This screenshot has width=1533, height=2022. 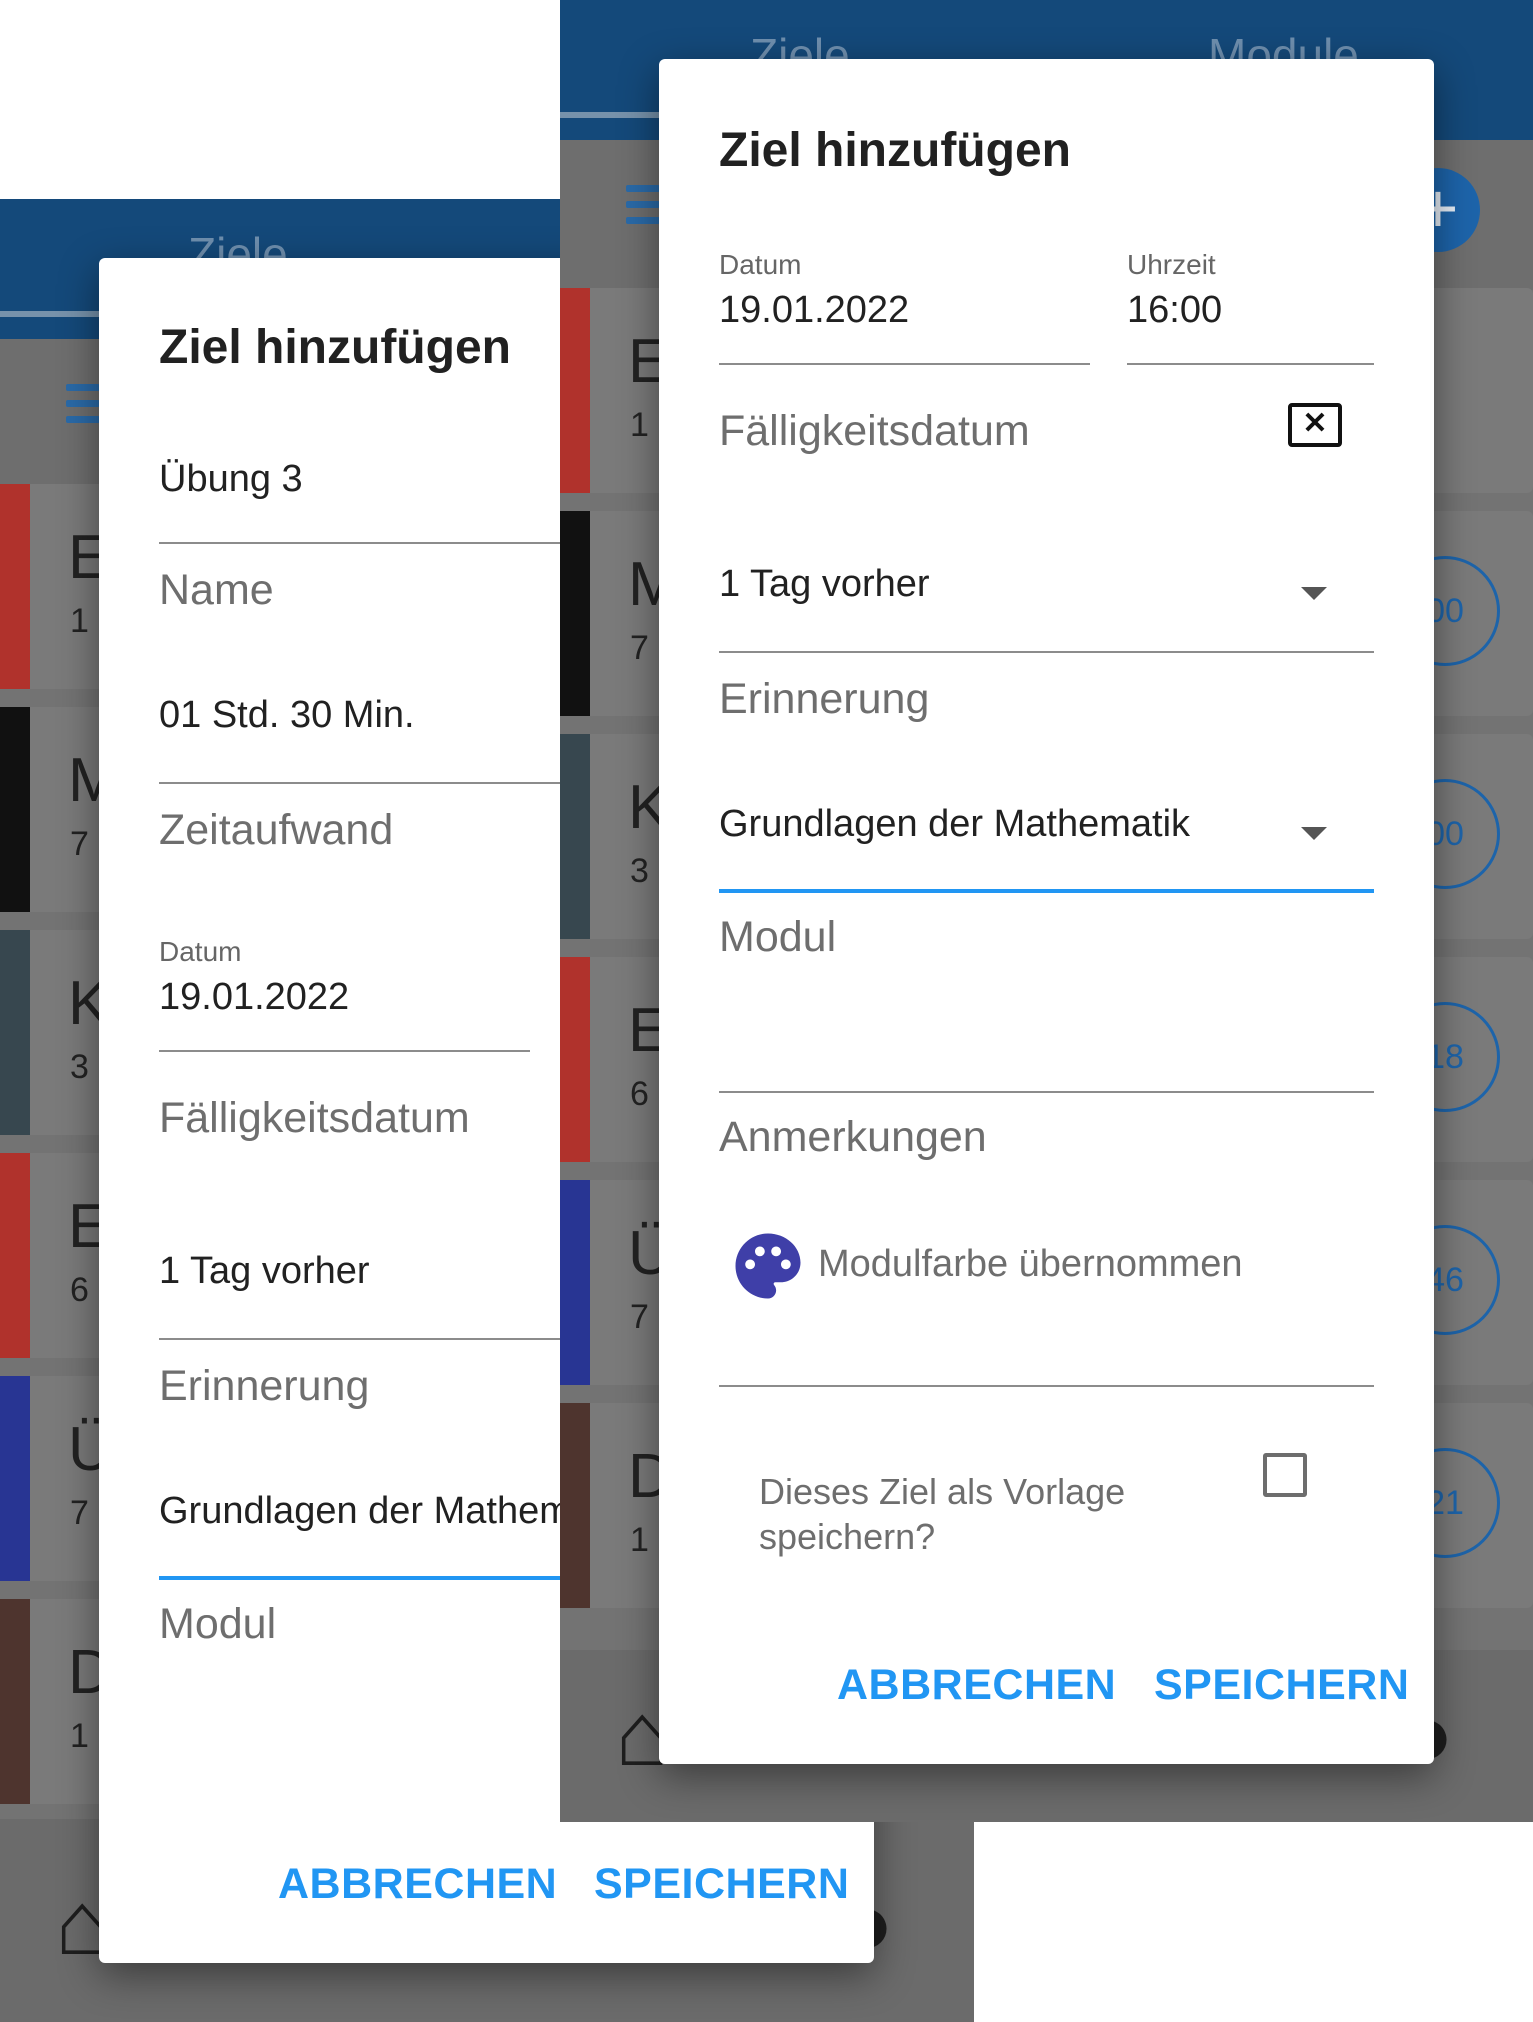 I want to click on effort-field: 01 Std. 30 Min., so click(x=287, y=715).